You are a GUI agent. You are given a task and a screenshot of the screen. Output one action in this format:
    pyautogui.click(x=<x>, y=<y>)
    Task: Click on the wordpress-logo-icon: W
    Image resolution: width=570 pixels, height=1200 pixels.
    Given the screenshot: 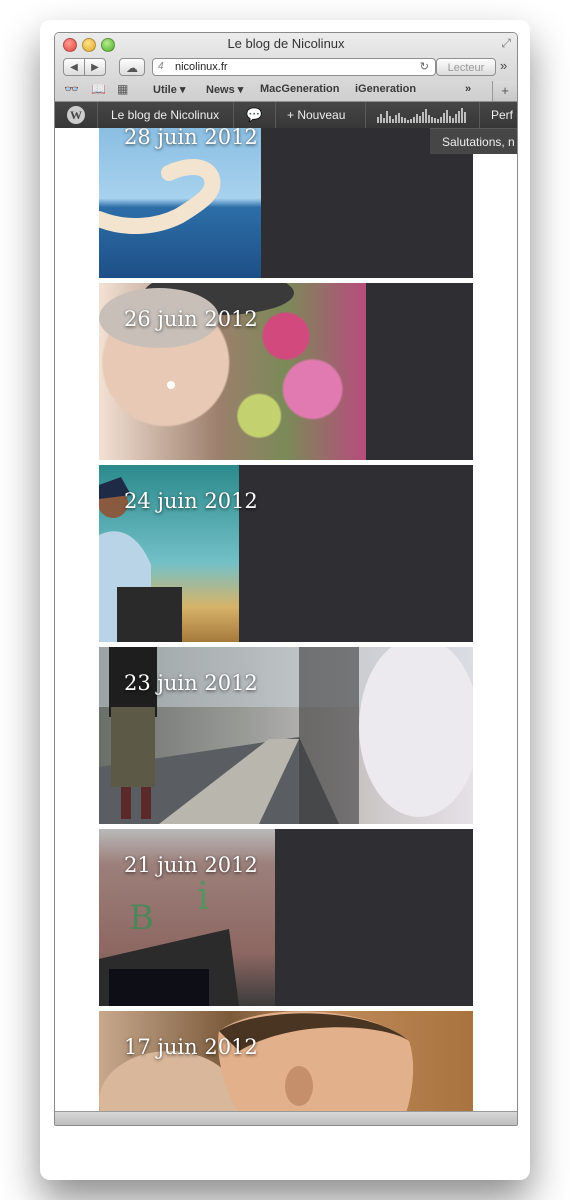 What is the action you would take?
    pyautogui.click(x=76, y=115)
    